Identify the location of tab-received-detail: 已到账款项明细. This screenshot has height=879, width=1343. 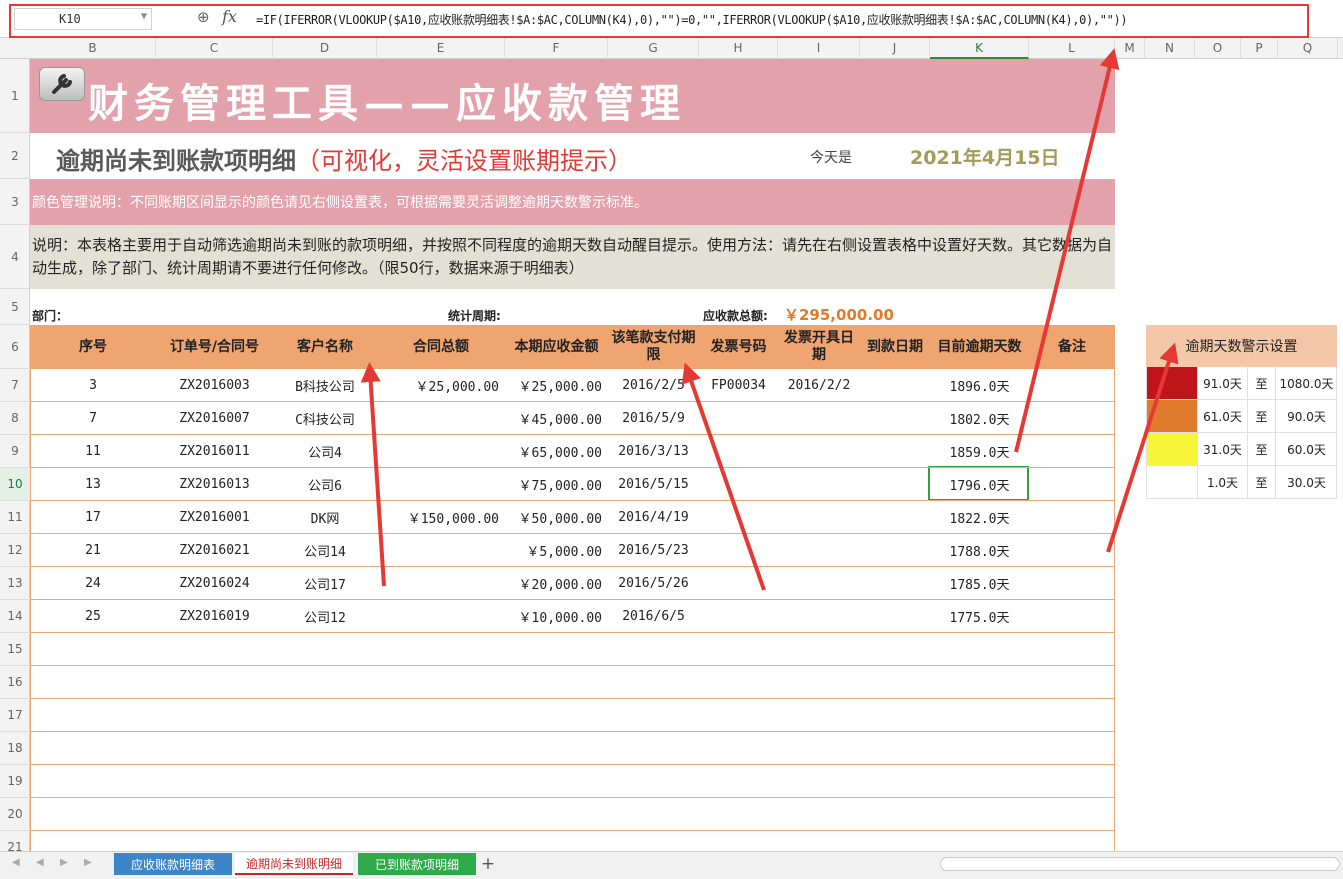
(417, 864).